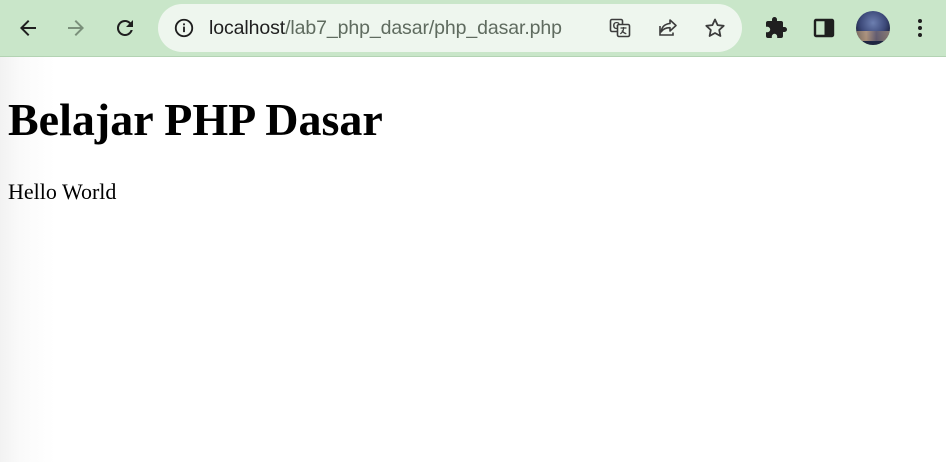  I want to click on share-button, so click(668, 28).